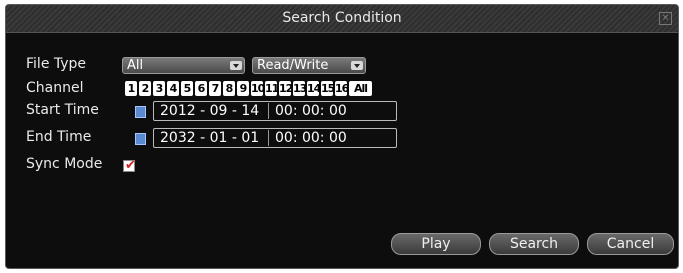  I want to click on channel-button: 10, so click(258, 88).